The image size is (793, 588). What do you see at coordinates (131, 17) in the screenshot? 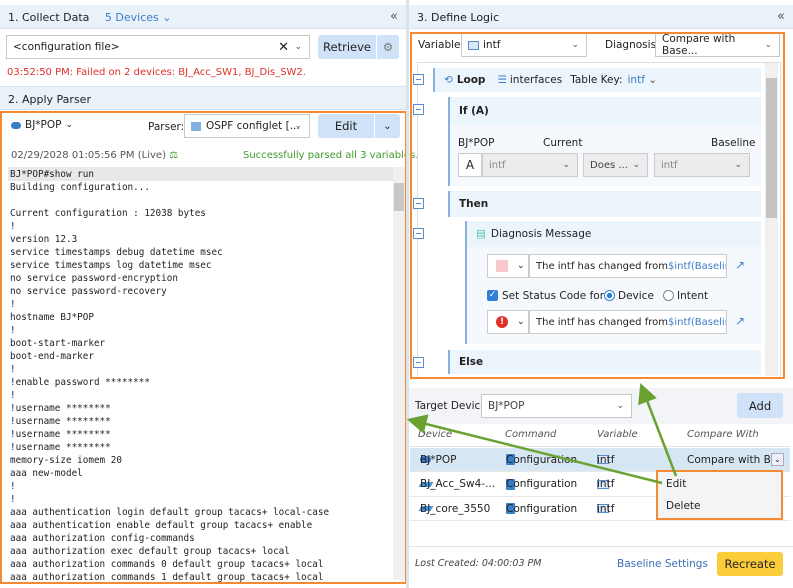
I see `devices-label: 5 Devices` at bounding box center [131, 17].